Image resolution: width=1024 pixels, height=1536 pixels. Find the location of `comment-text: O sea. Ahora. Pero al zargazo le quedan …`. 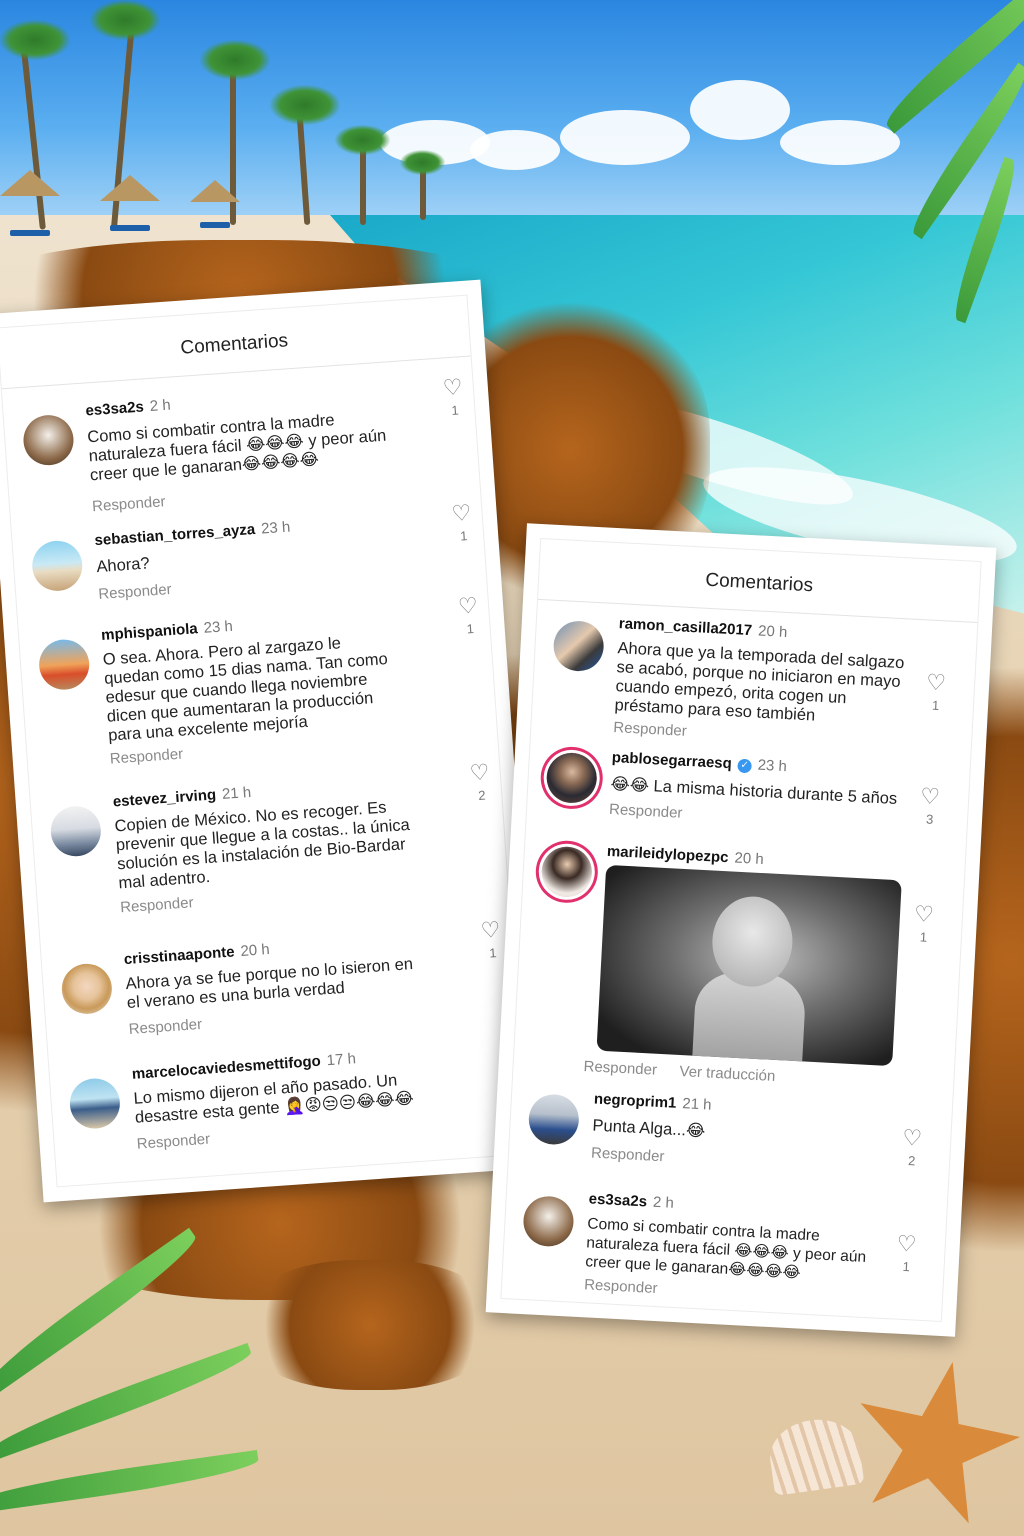

comment-text: O sea. Ahora. Pero al zargazo le quedan … is located at coordinates (245, 689).